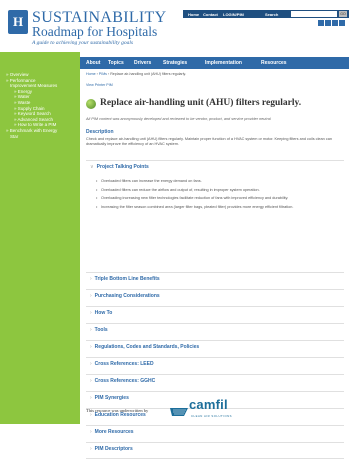 The width and height of the screenshot is (349, 459). What do you see at coordinates (215, 280) in the screenshot?
I see `section-triple-bottom-line: › Triple Bottom Line Benefits` at bounding box center [215, 280].